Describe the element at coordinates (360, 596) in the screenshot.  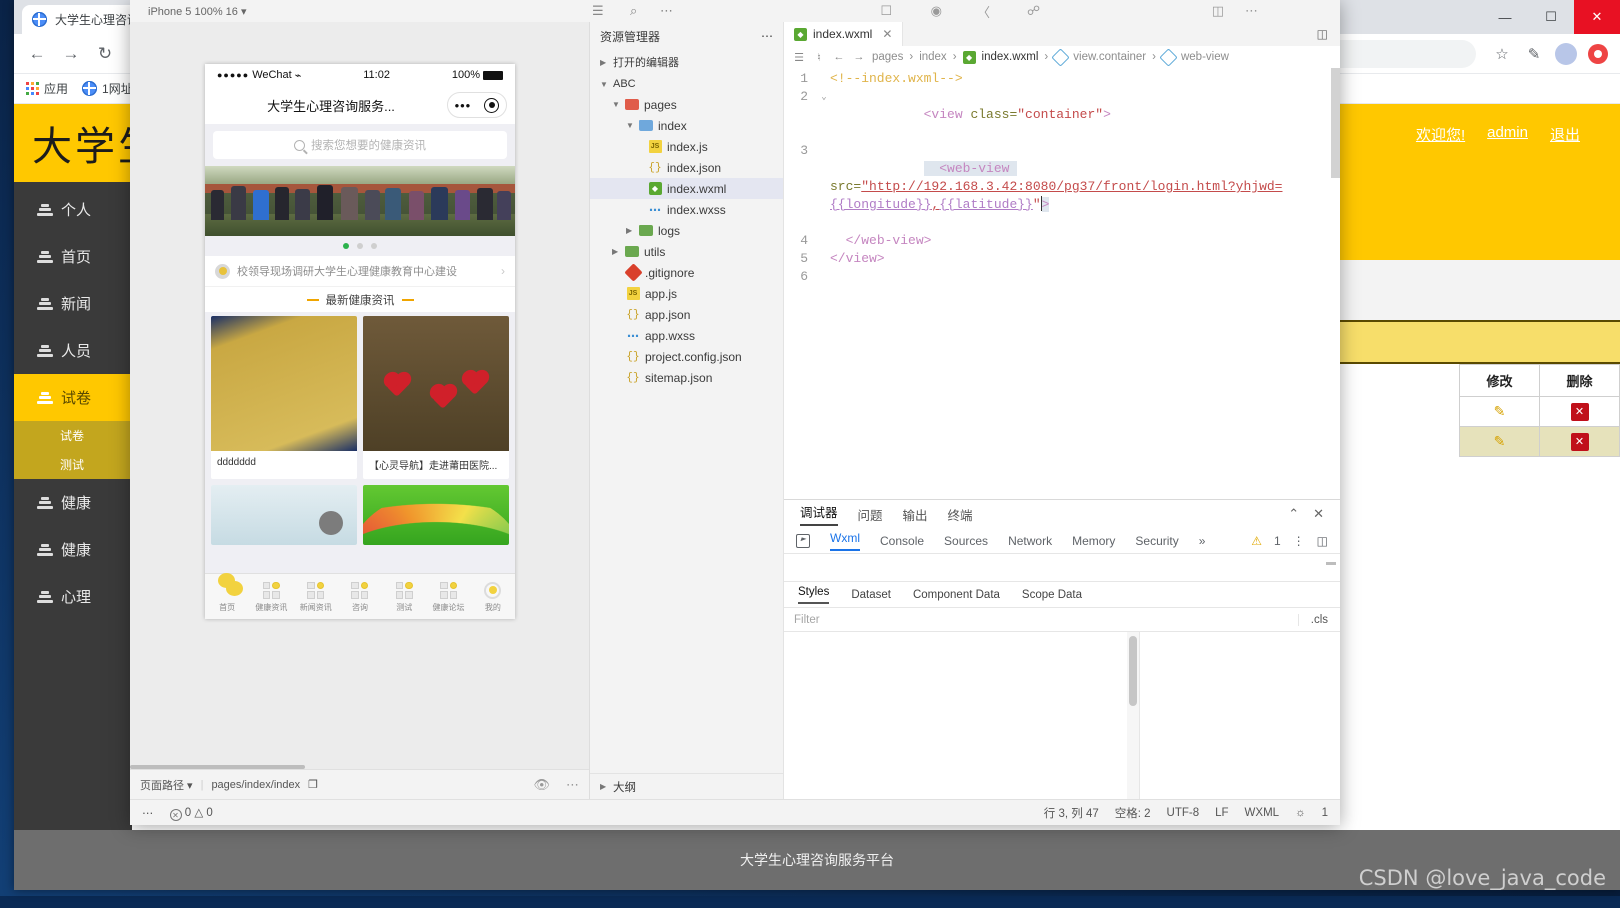
I see `tab-consult: 咨询` at that location.